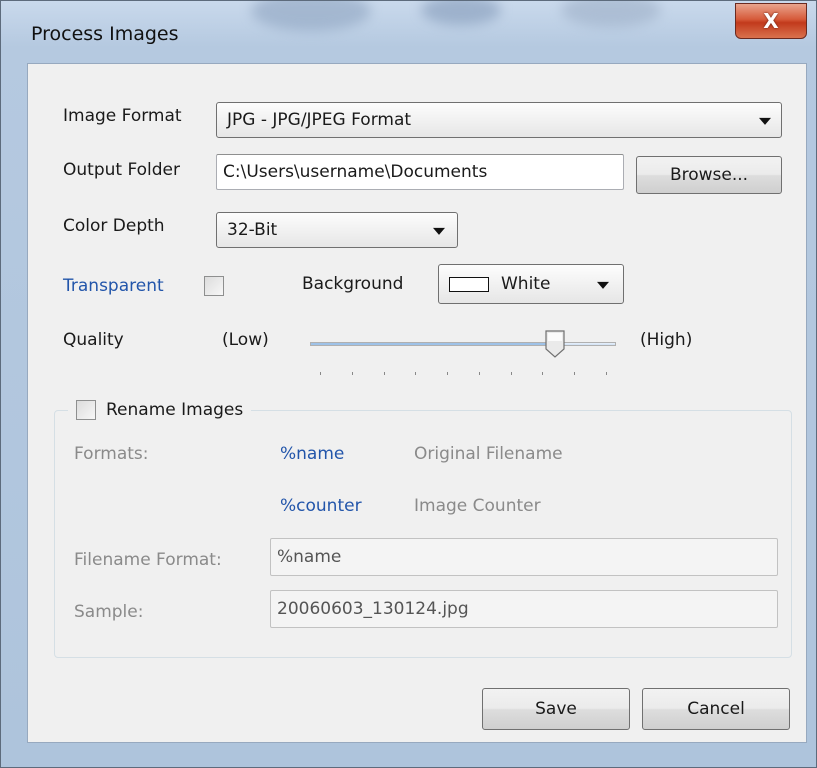 The width and height of the screenshot is (817, 768). Describe the element at coordinates (175, 410) in the screenshot. I see `rename-images-label: Rename Images` at that location.